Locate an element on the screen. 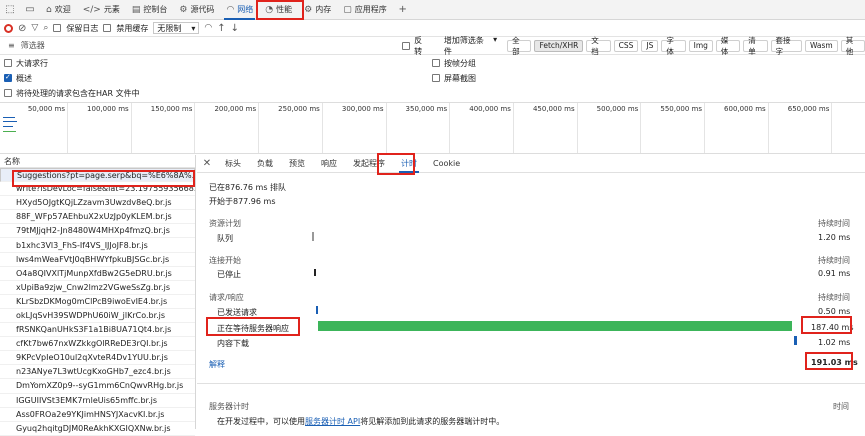  type-filter-8: 清单 is located at coordinates (755, 46).